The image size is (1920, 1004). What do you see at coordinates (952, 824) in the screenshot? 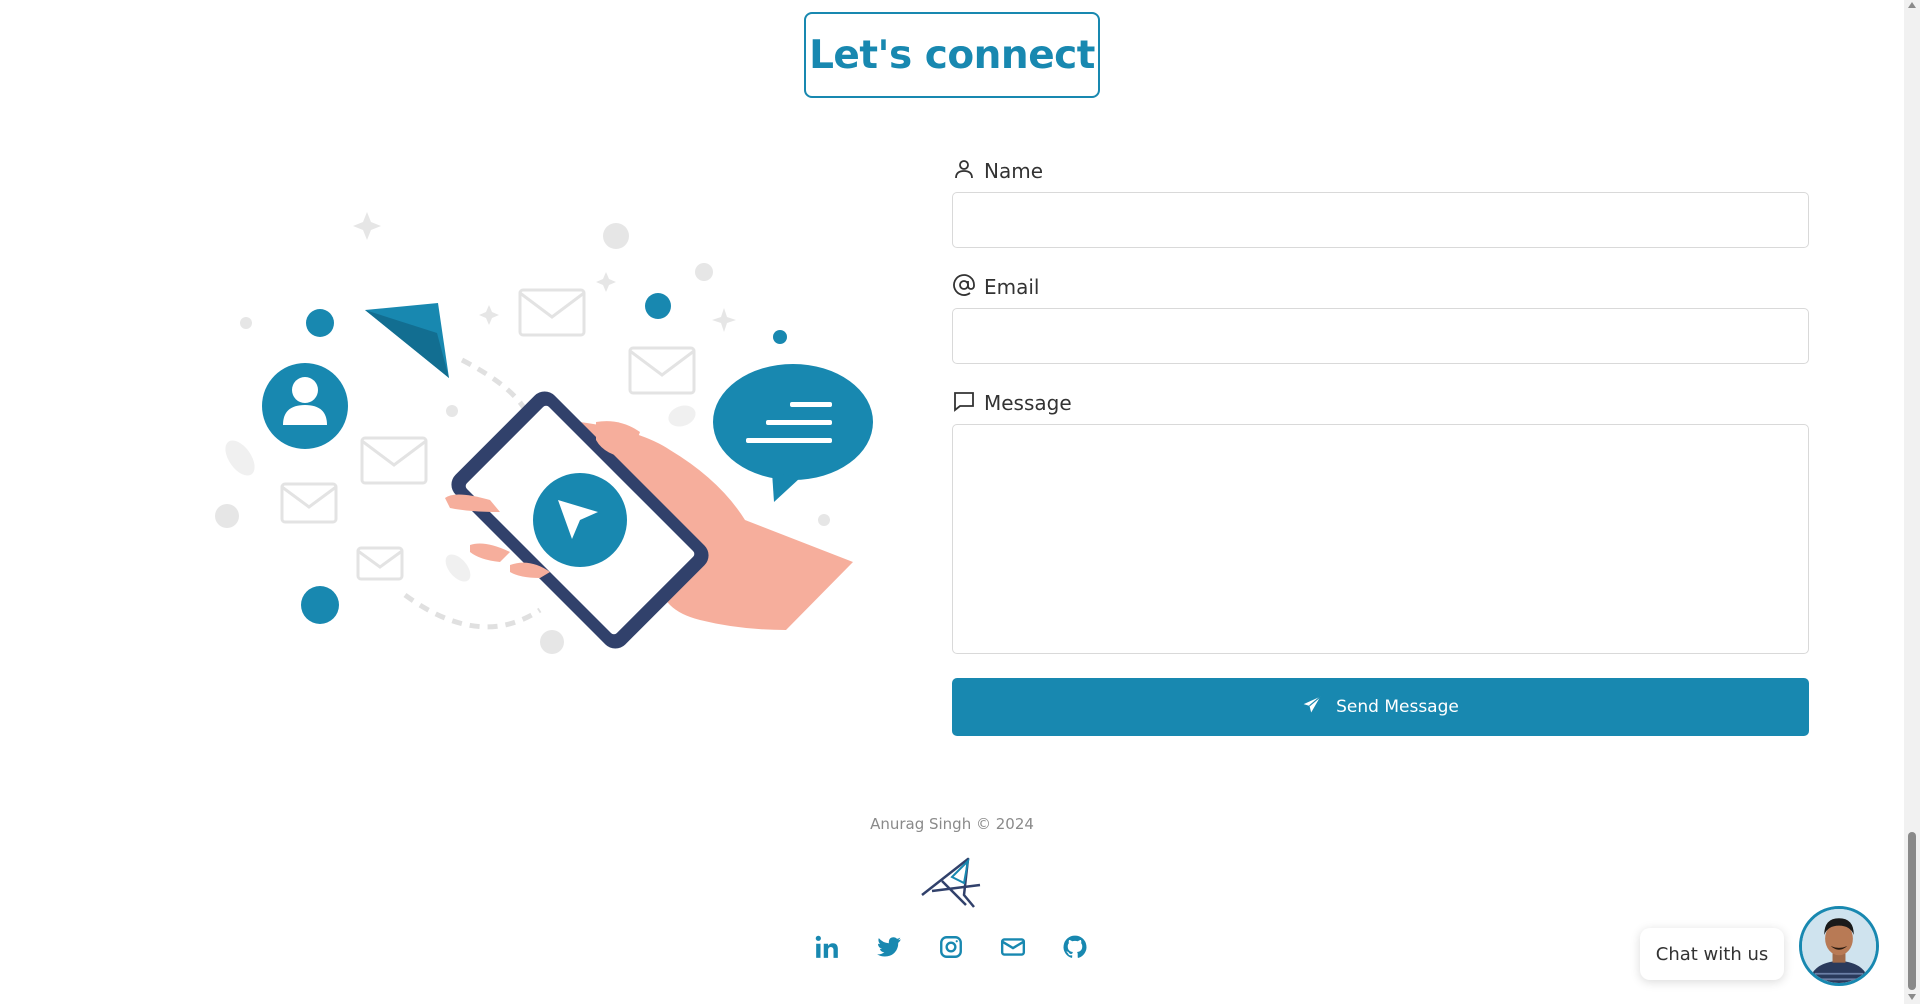
I see `copyright-text: Anurag Singh © 2024` at bounding box center [952, 824].